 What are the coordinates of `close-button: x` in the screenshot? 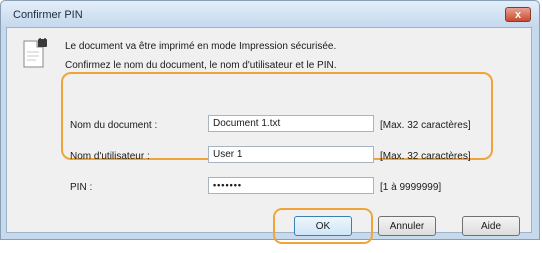 It's located at (518, 14).